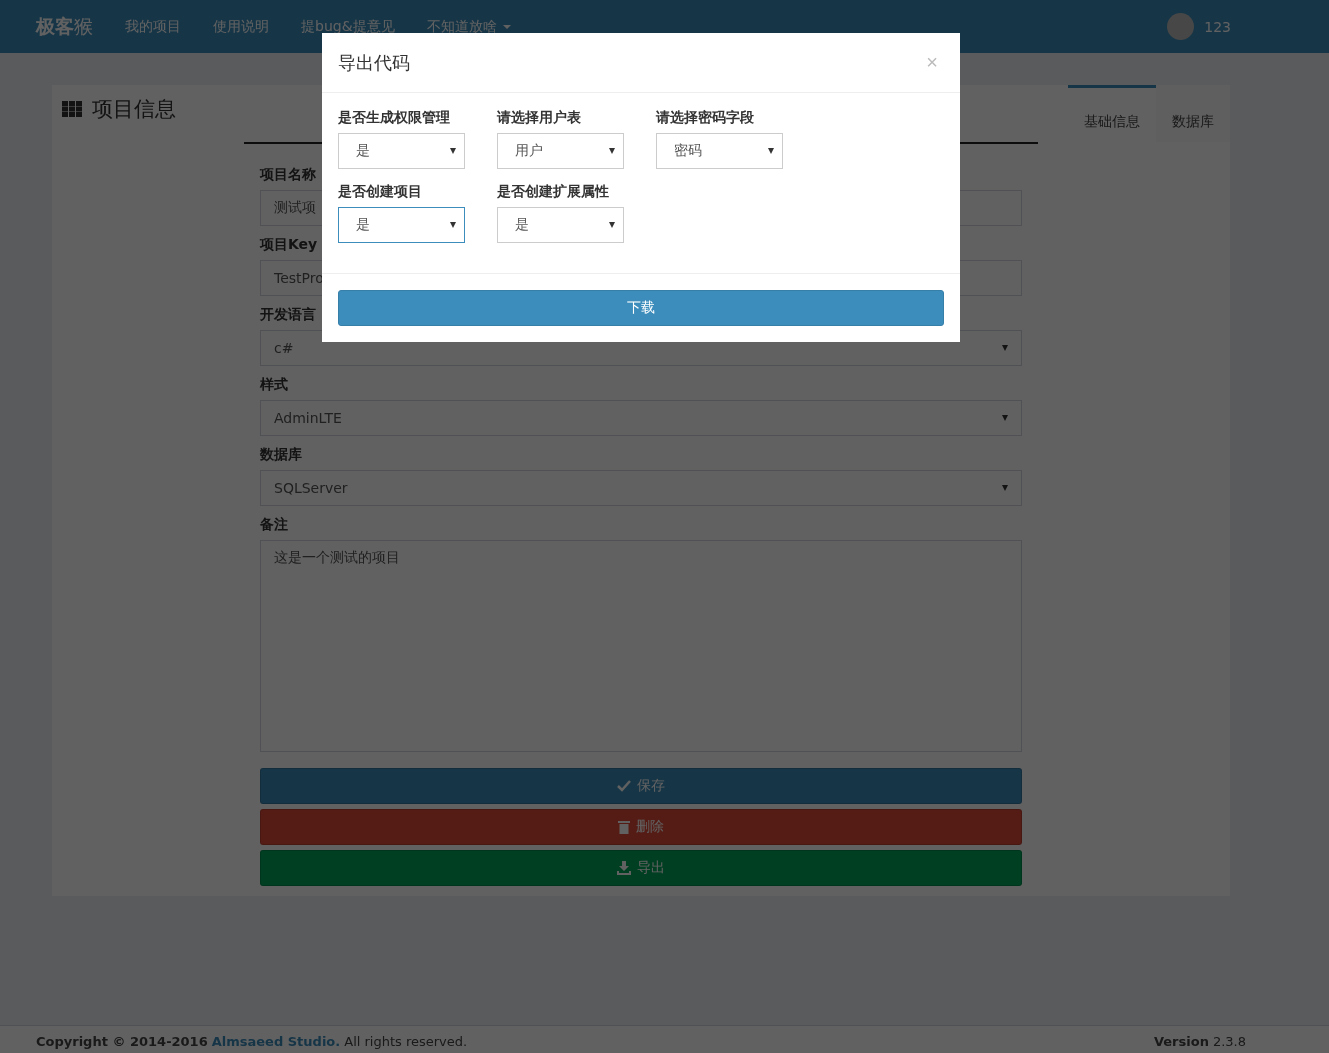 The width and height of the screenshot is (1329, 1053). Describe the element at coordinates (72, 109) in the screenshot. I see `grid-icon` at that location.